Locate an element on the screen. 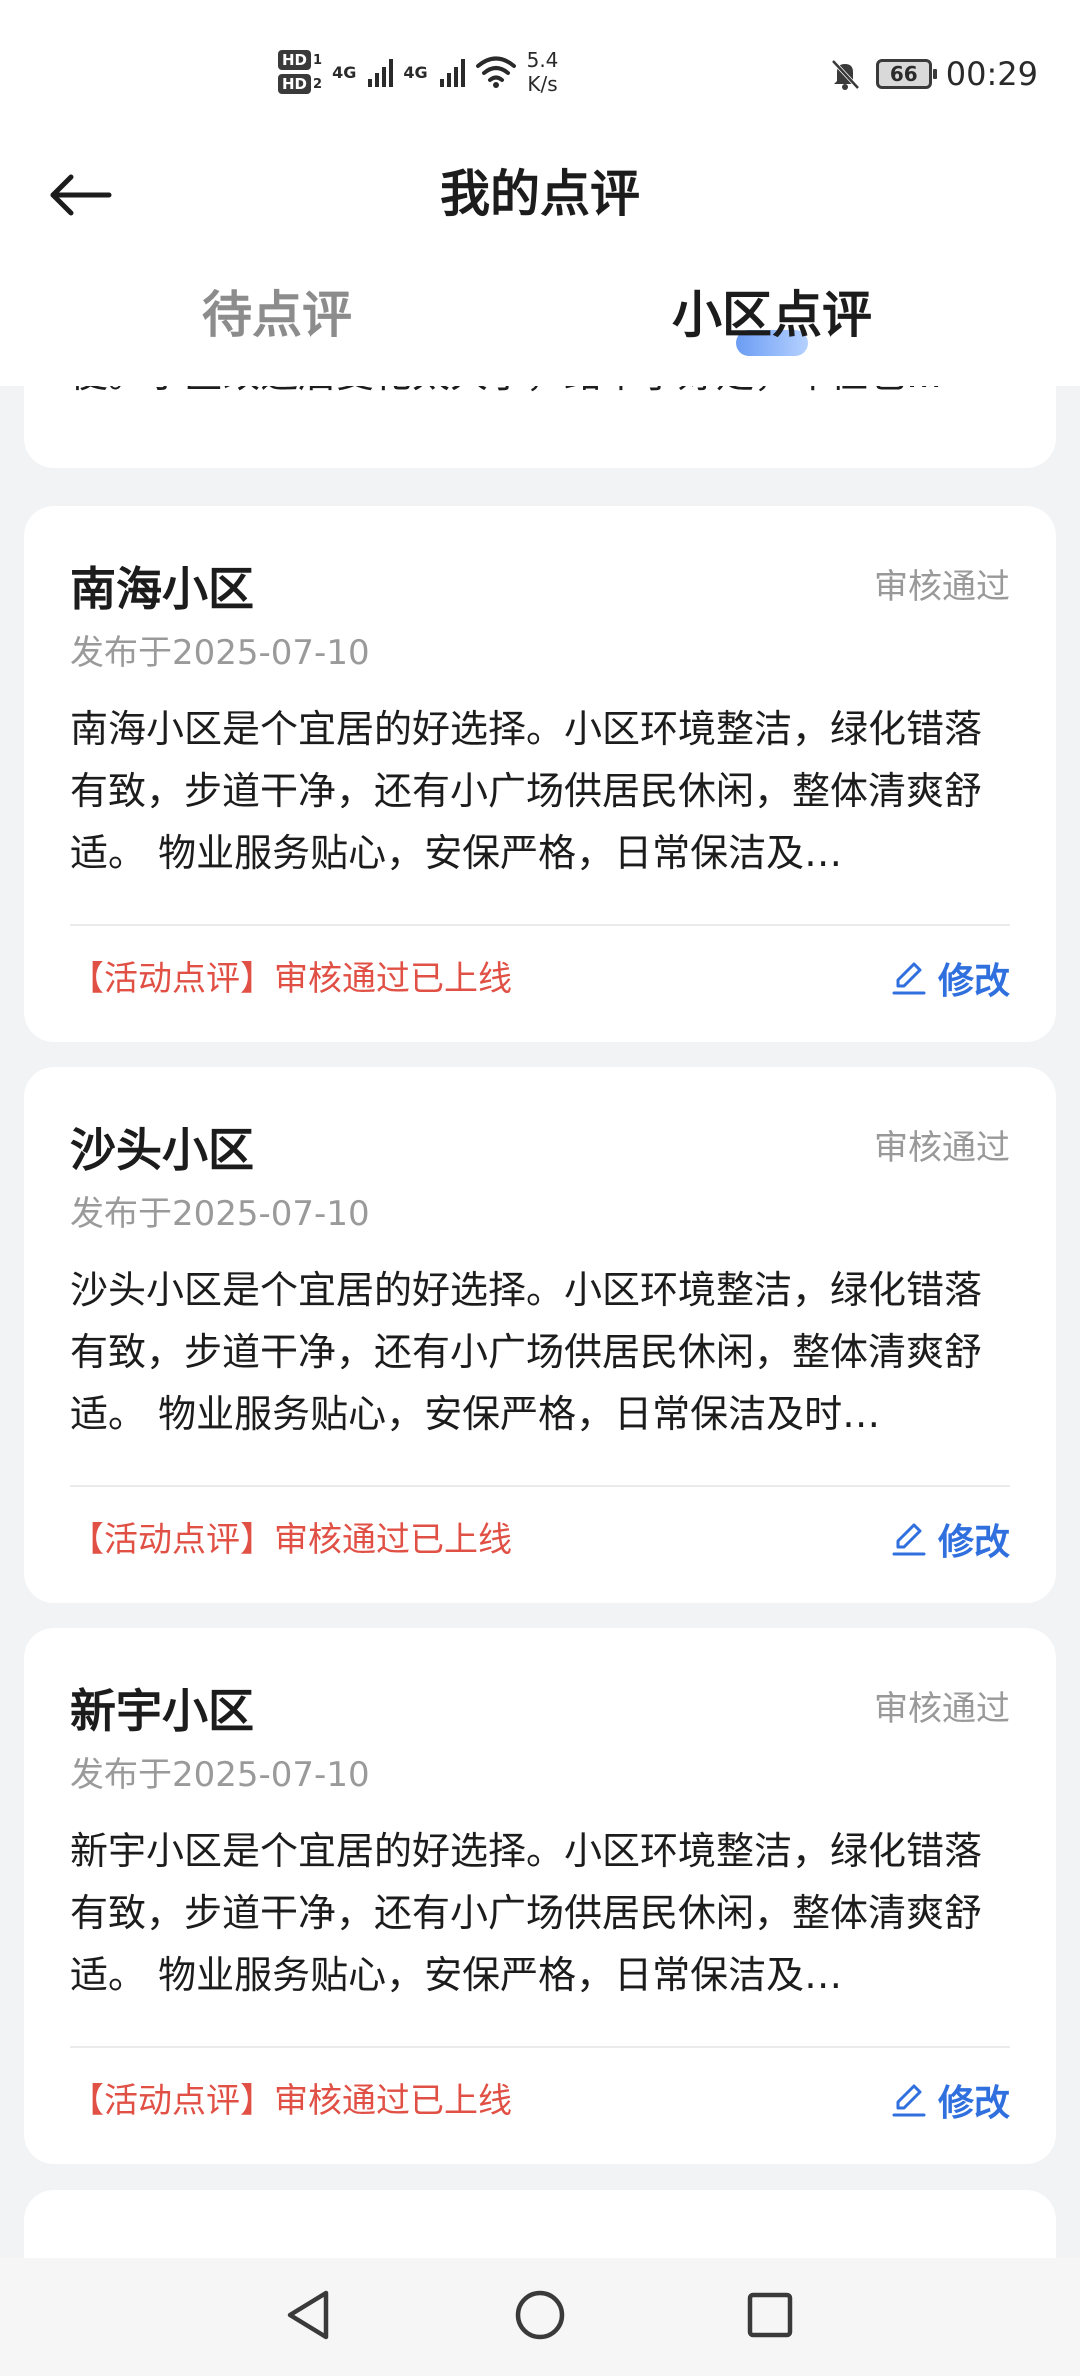  battery-icon: 66 is located at coordinates (906, 74).